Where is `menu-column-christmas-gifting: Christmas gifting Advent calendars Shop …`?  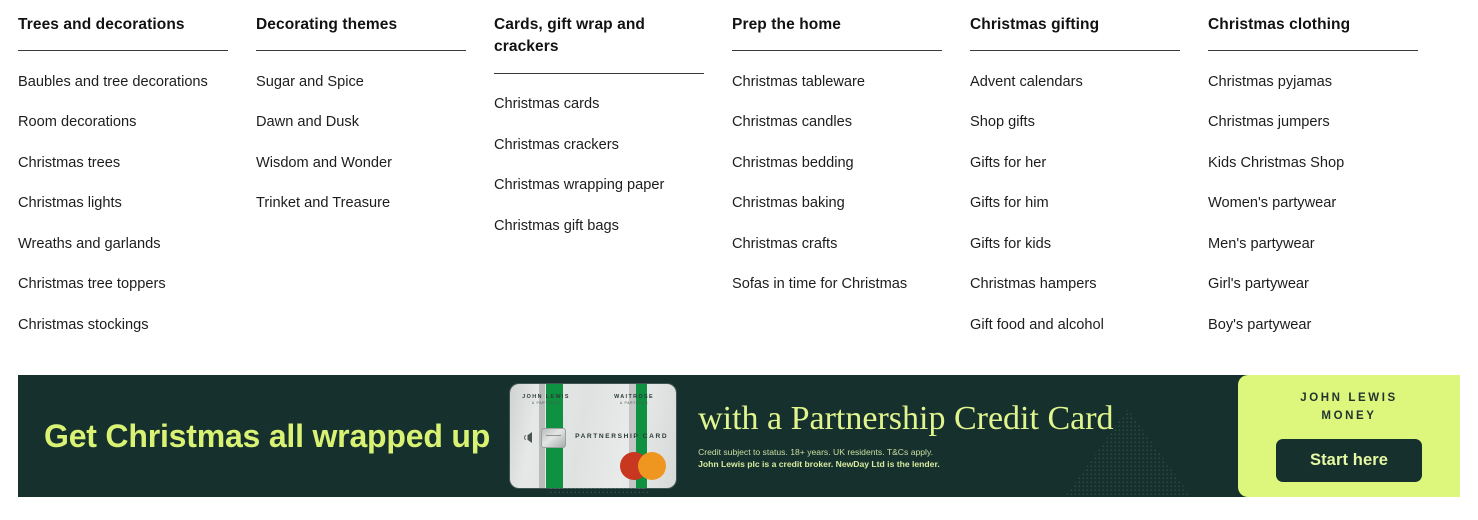
menu-column-christmas-gifting: Christmas gifting Advent calendars Shop … is located at coordinates (1089, 180).